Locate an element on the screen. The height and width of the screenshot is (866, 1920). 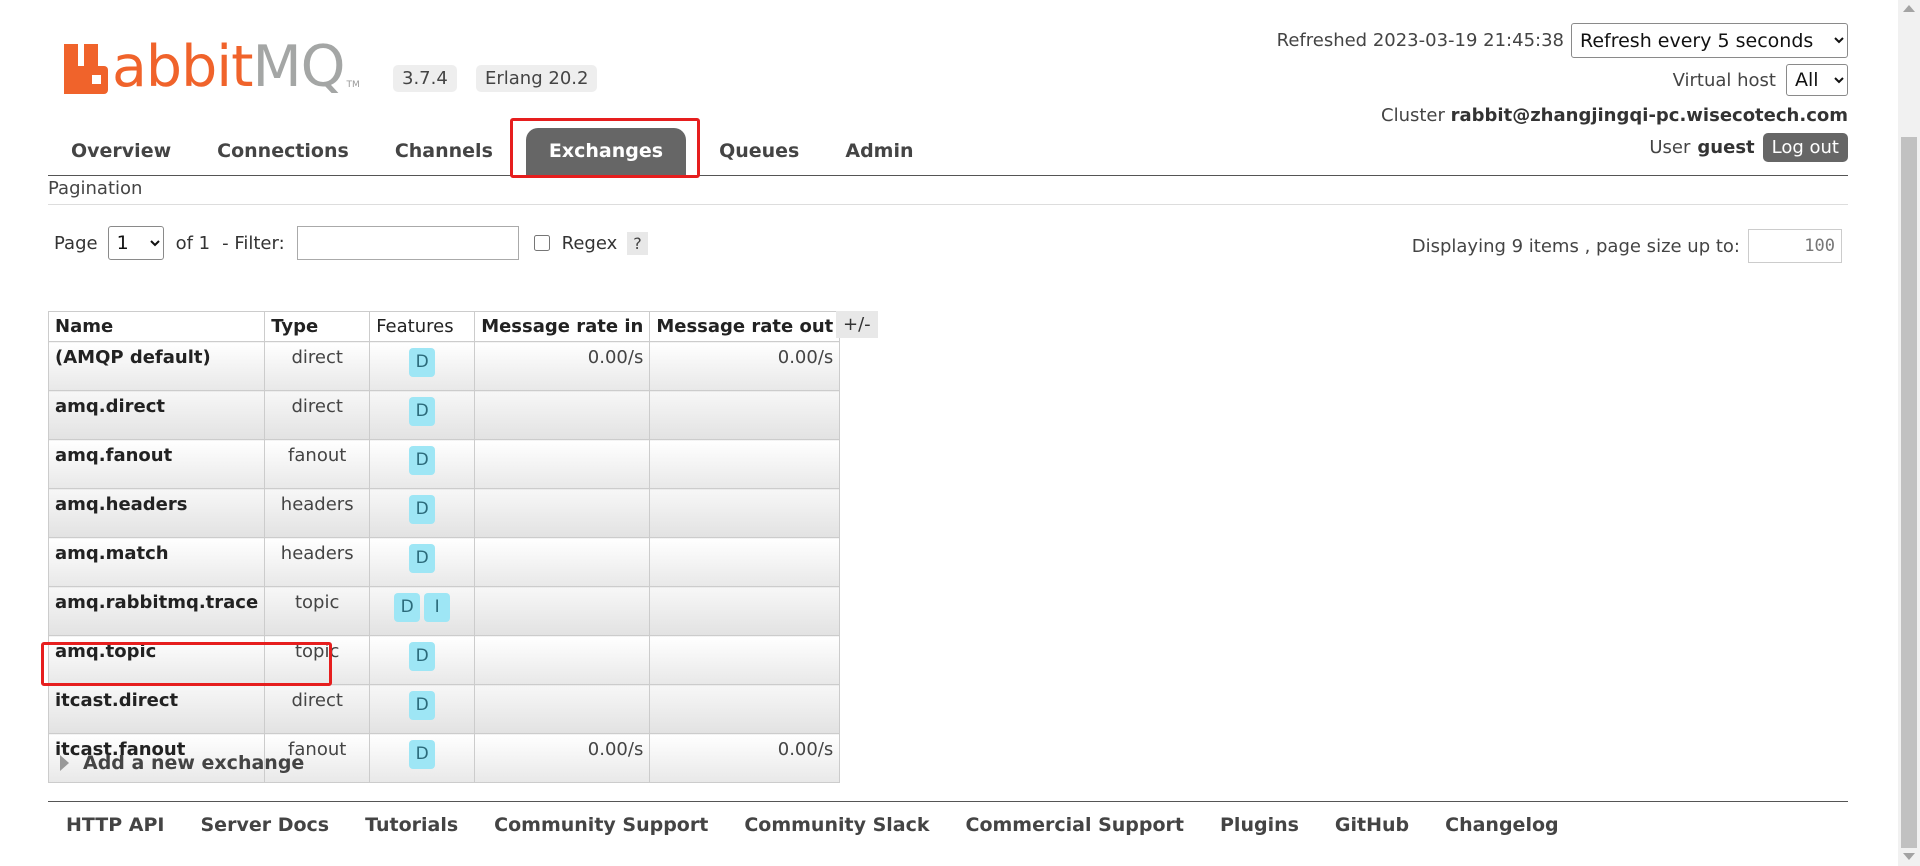
tab-connections: Connections is located at coordinates (283, 151).